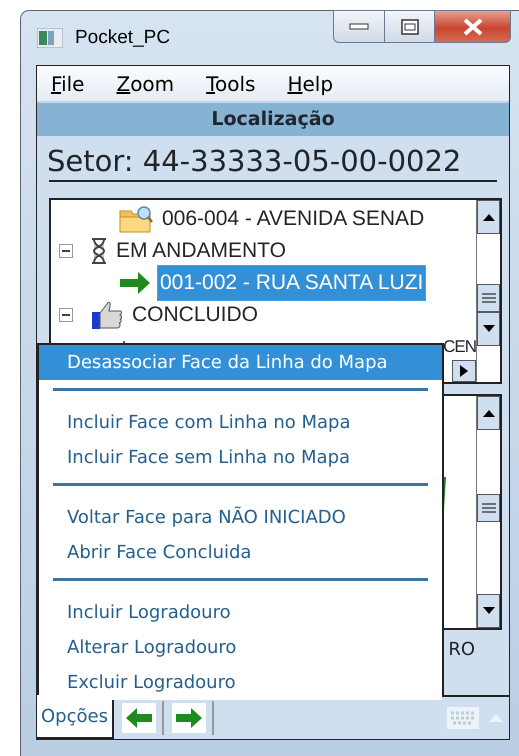 The image size is (519, 756). Describe the element at coordinates (72, 83) in the screenshot. I see `menu-item: File` at that location.